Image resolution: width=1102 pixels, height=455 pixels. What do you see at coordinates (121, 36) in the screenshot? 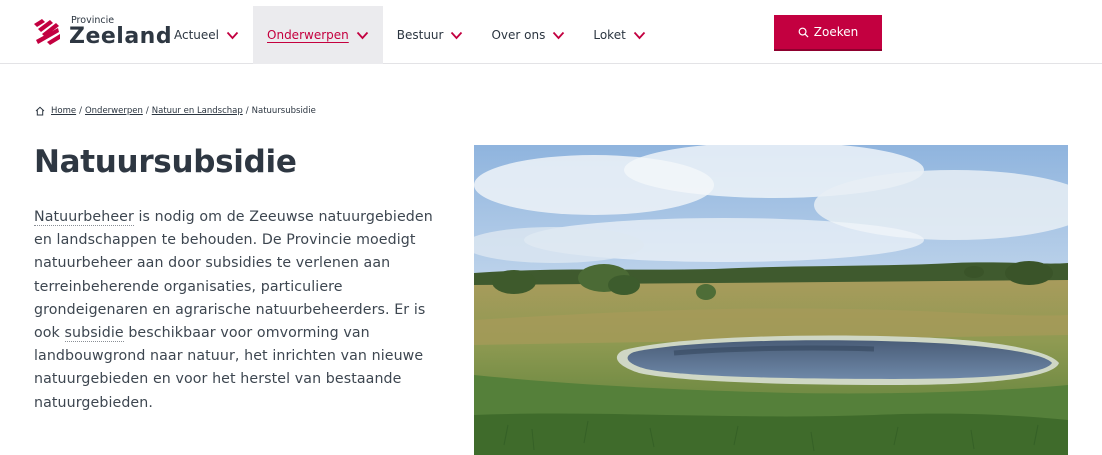
I see `logo-text-big: Zeeland` at bounding box center [121, 36].